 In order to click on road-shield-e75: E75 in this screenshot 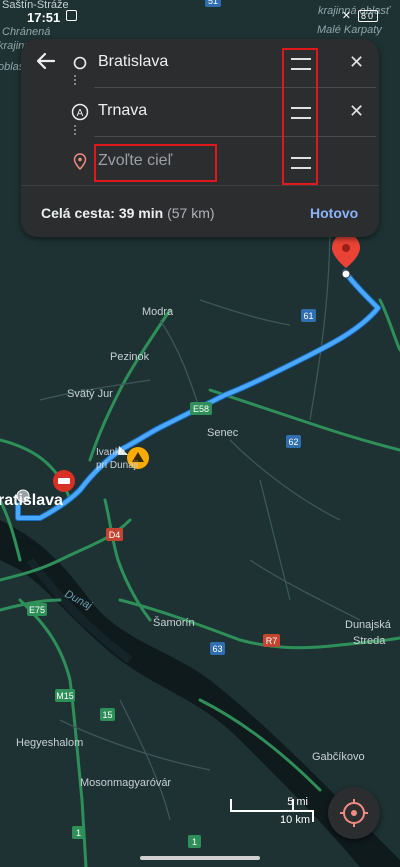, I will do `click(37, 609)`.